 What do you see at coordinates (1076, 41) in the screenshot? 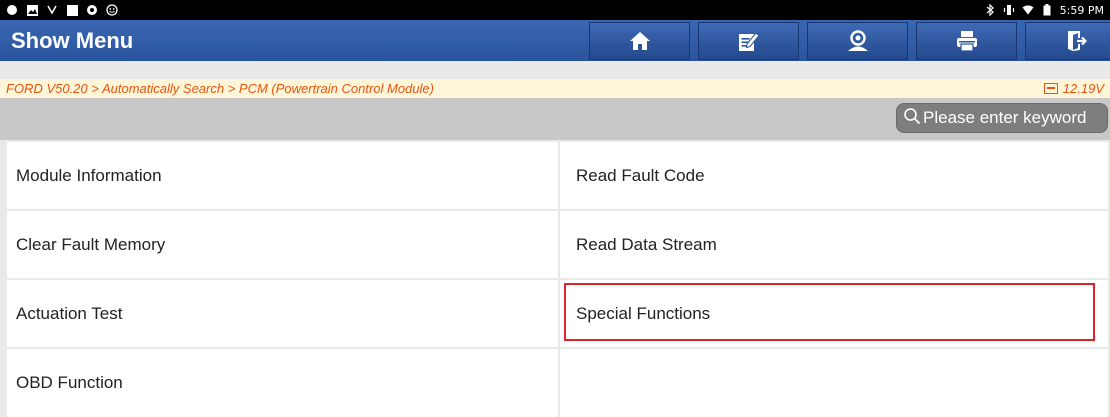
I see `exit-icon` at bounding box center [1076, 41].